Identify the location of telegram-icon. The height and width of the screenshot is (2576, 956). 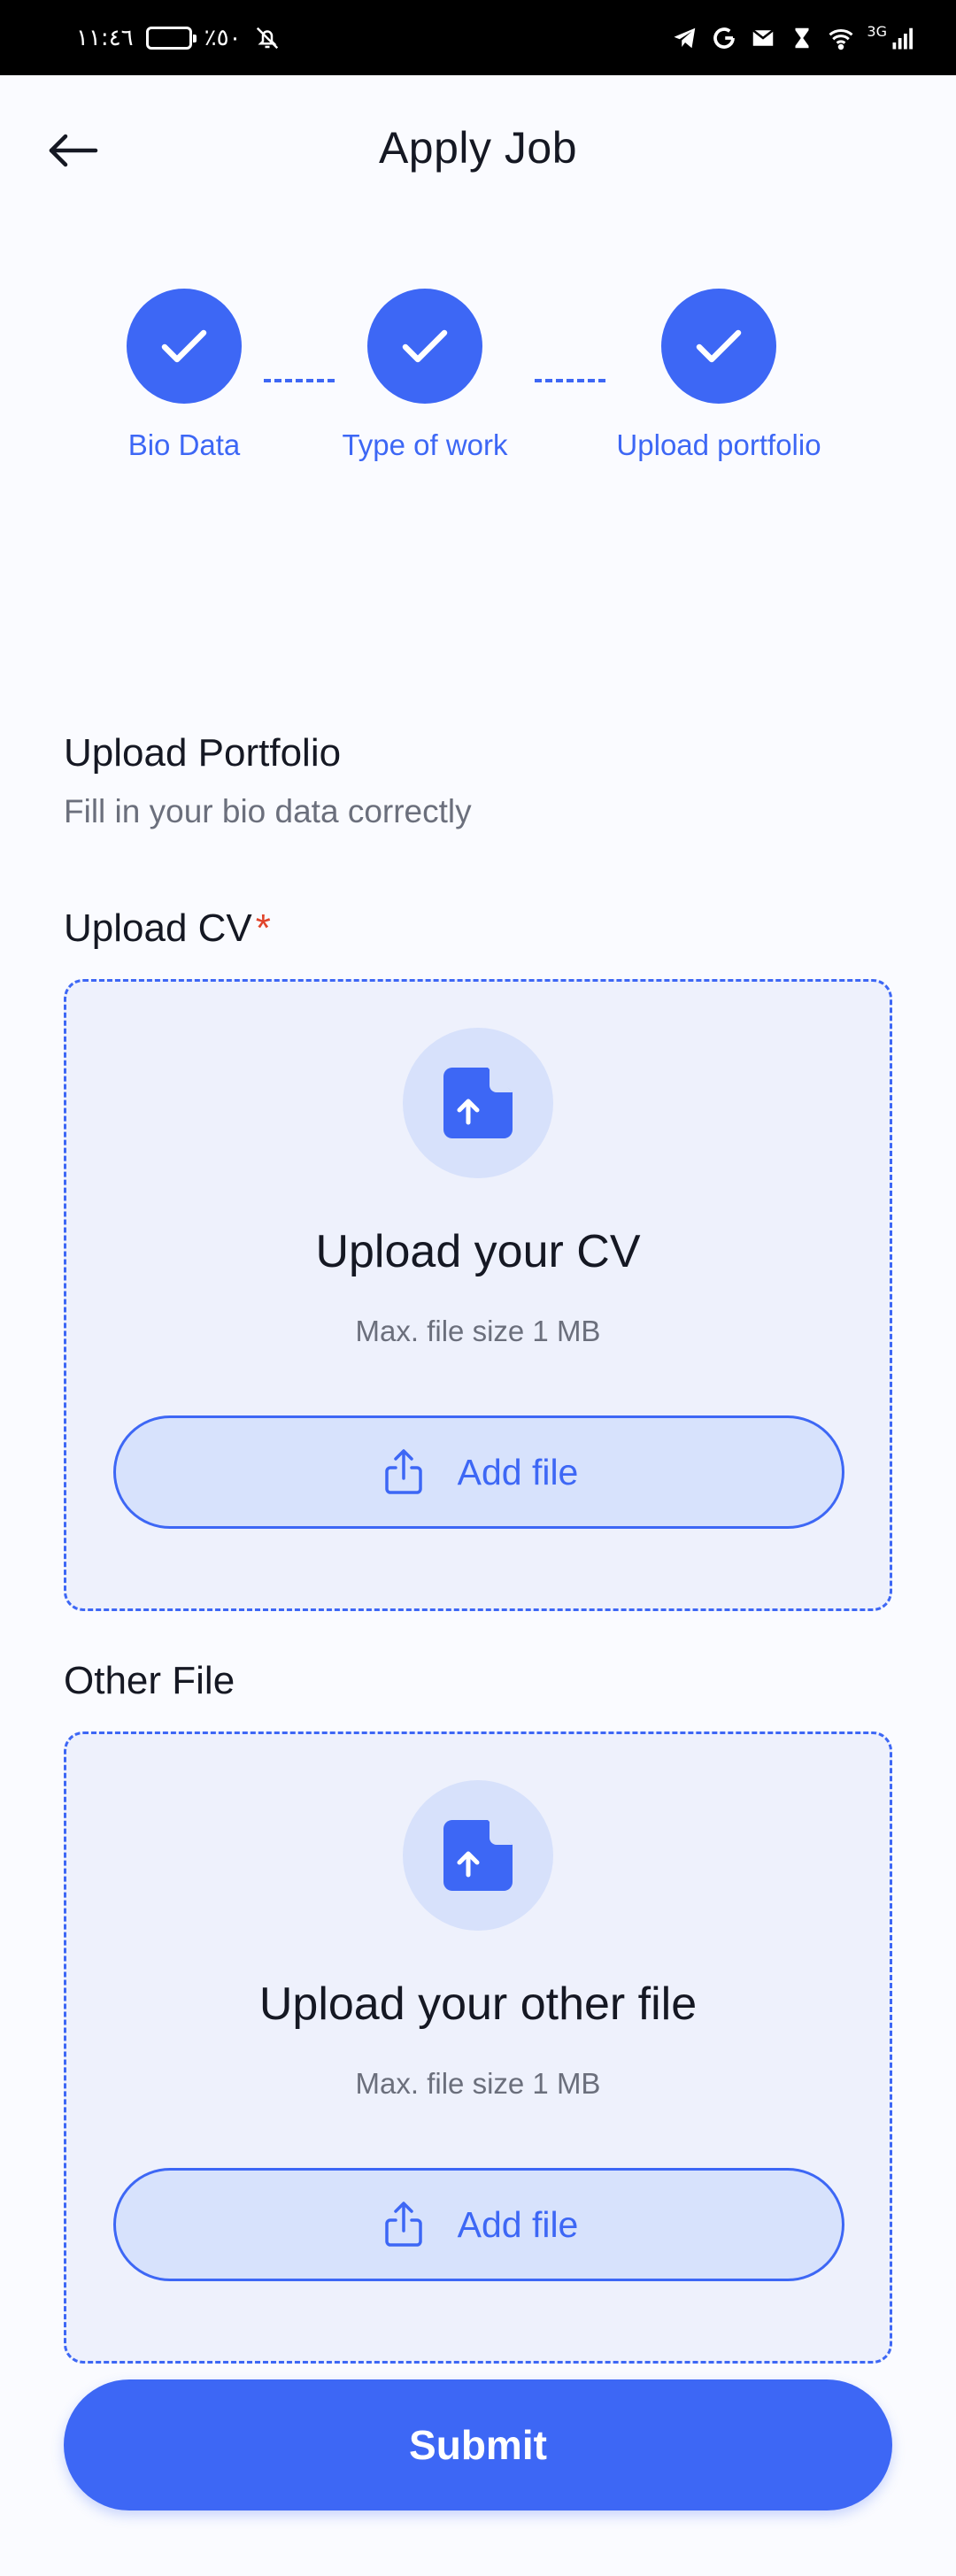
(685, 38).